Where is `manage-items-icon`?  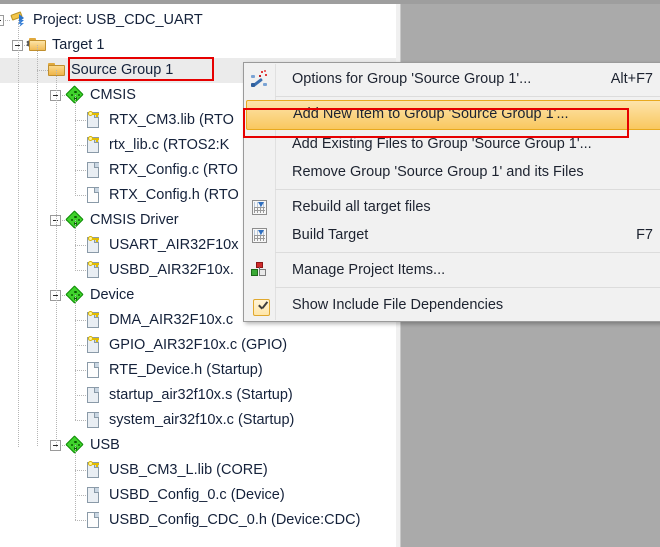
manage-items-icon is located at coordinates (259, 270).